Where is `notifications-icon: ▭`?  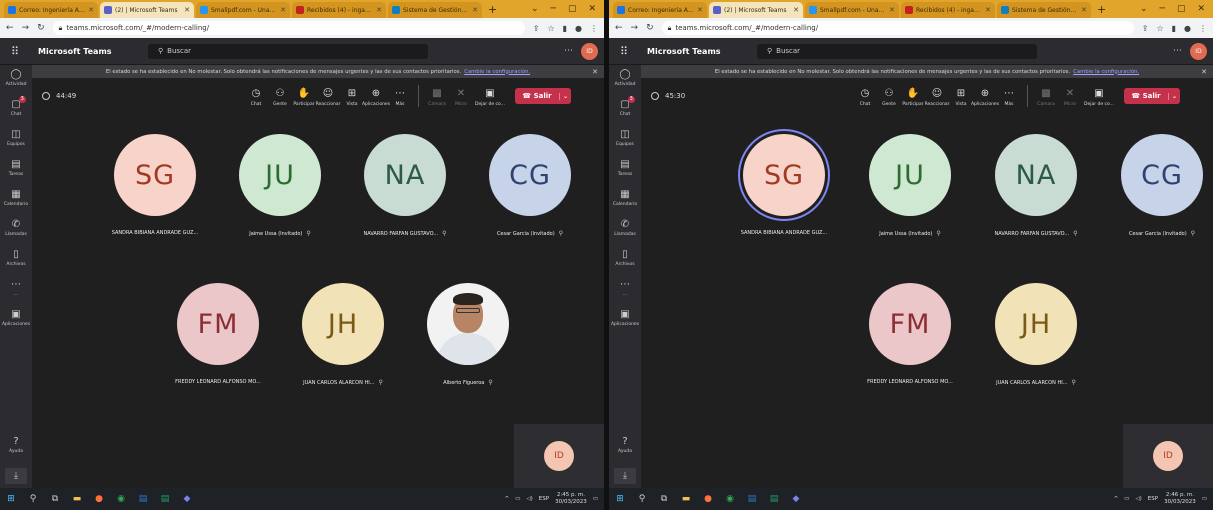 notifications-icon: ▭ is located at coordinates (1204, 499).